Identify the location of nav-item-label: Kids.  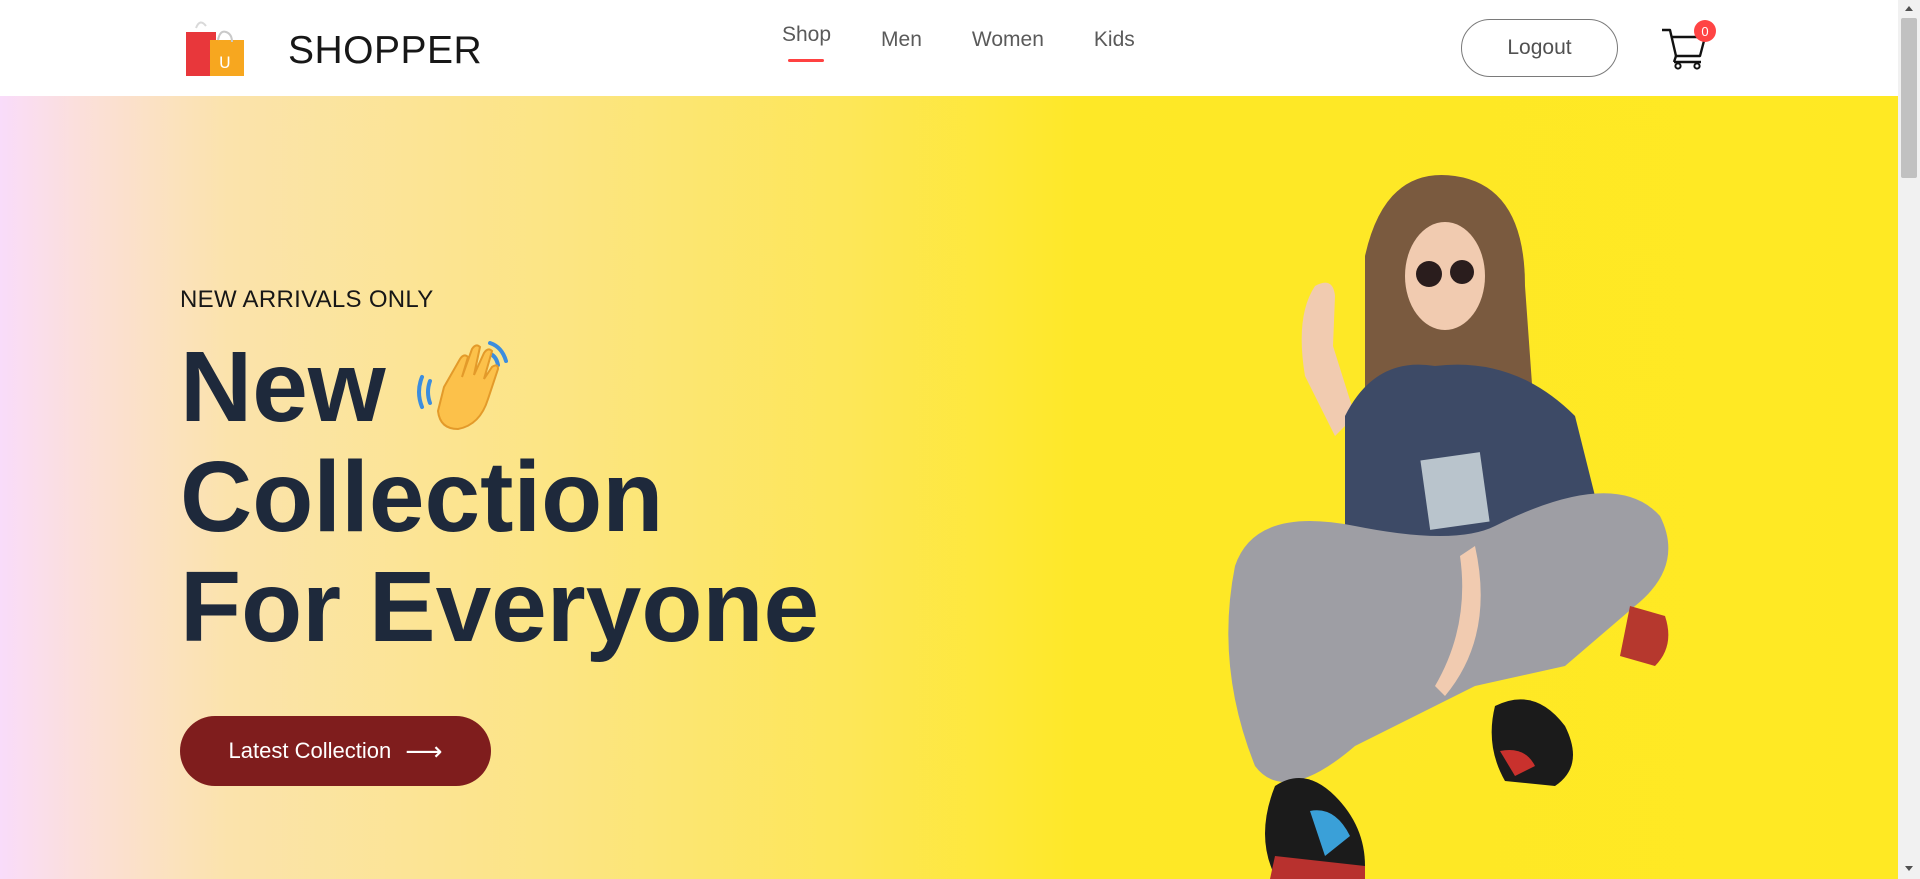
(1114, 39).